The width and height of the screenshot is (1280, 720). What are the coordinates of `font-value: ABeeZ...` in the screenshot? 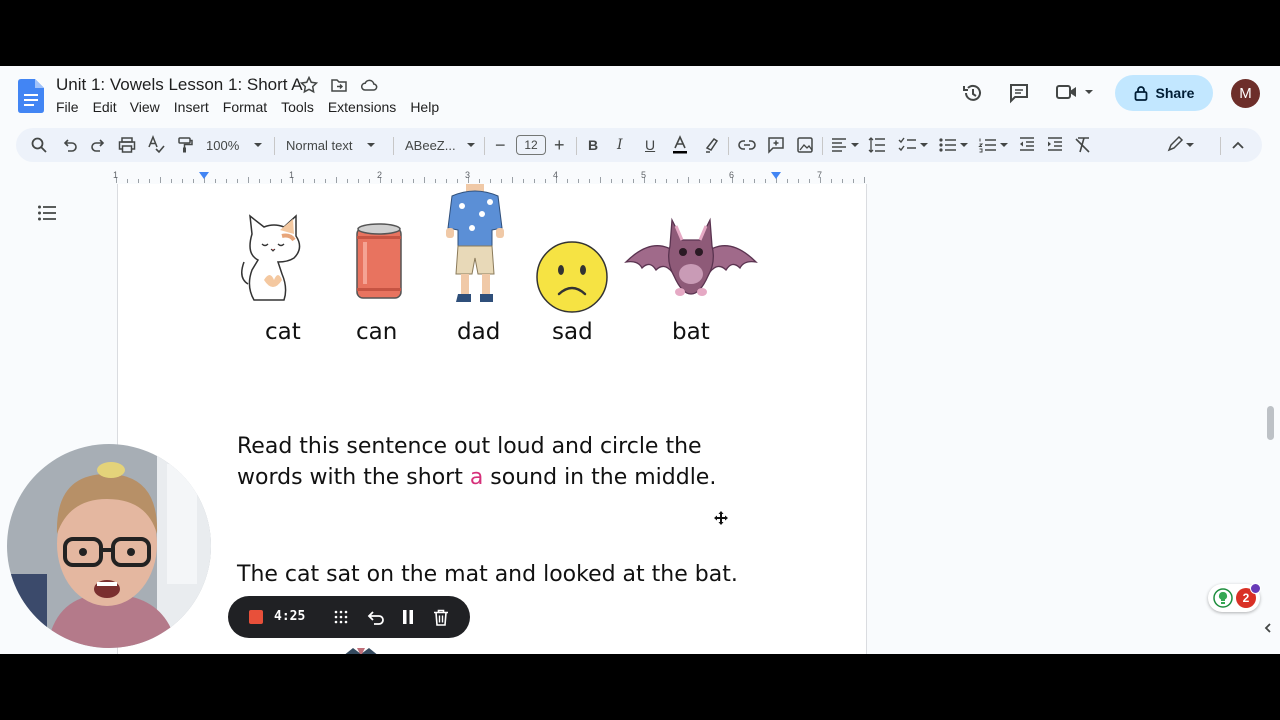 It's located at (430, 145).